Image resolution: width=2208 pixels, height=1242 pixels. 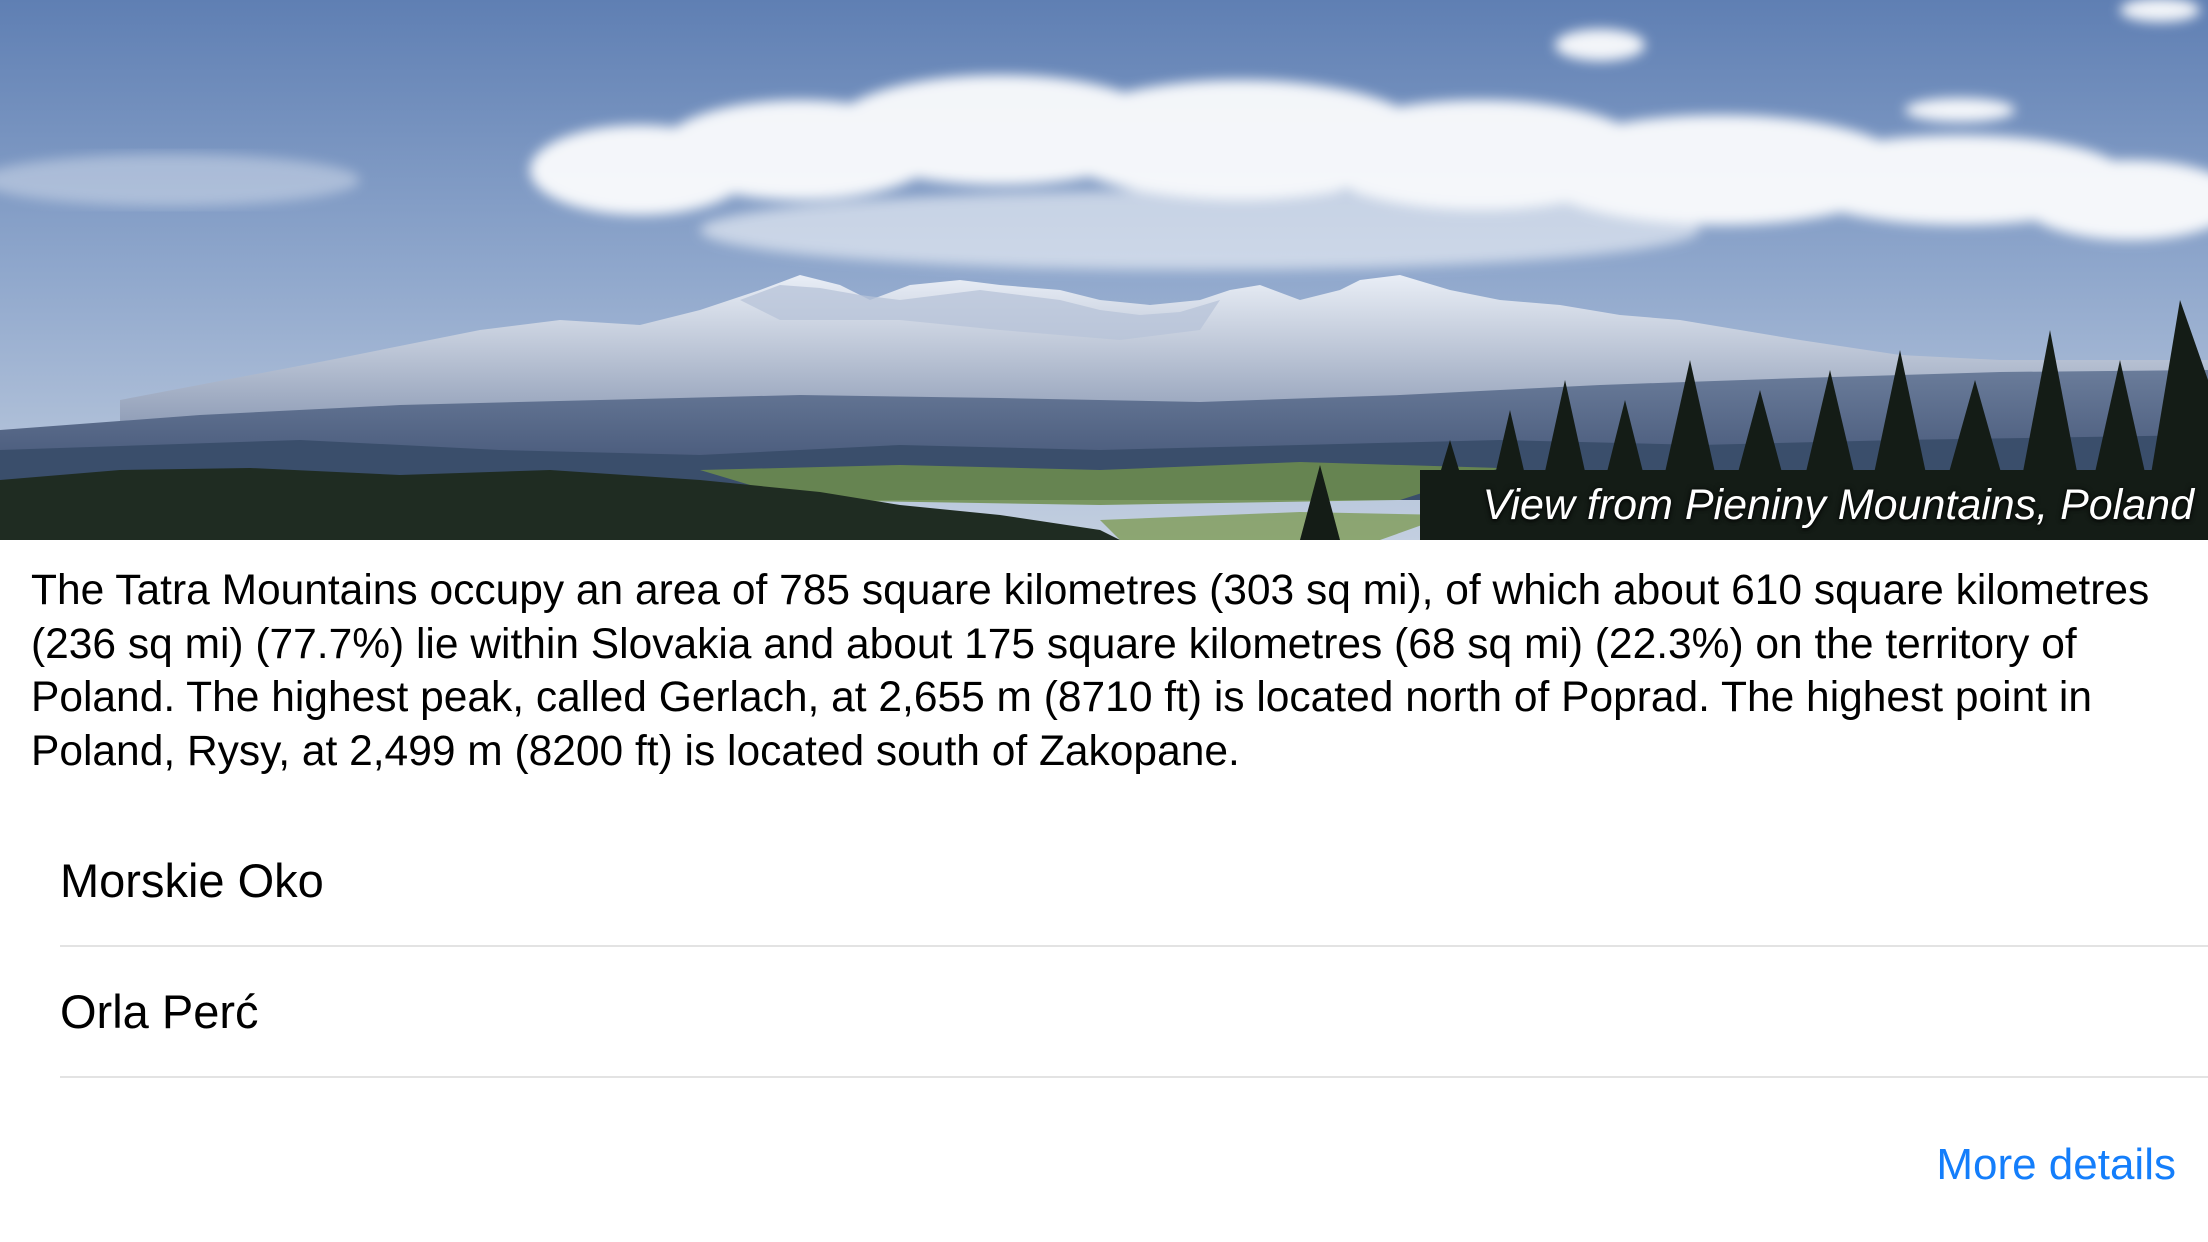 What do you see at coordinates (2056, 1165) in the screenshot?
I see `more-details-link: More details` at bounding box center [2056, 1165].